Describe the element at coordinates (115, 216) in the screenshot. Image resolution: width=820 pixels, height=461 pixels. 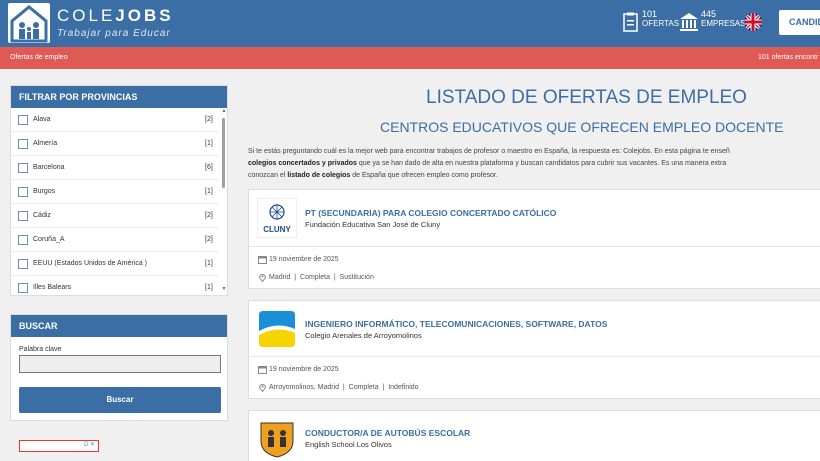
I see `province-item: Cádiz [2]` at that location.